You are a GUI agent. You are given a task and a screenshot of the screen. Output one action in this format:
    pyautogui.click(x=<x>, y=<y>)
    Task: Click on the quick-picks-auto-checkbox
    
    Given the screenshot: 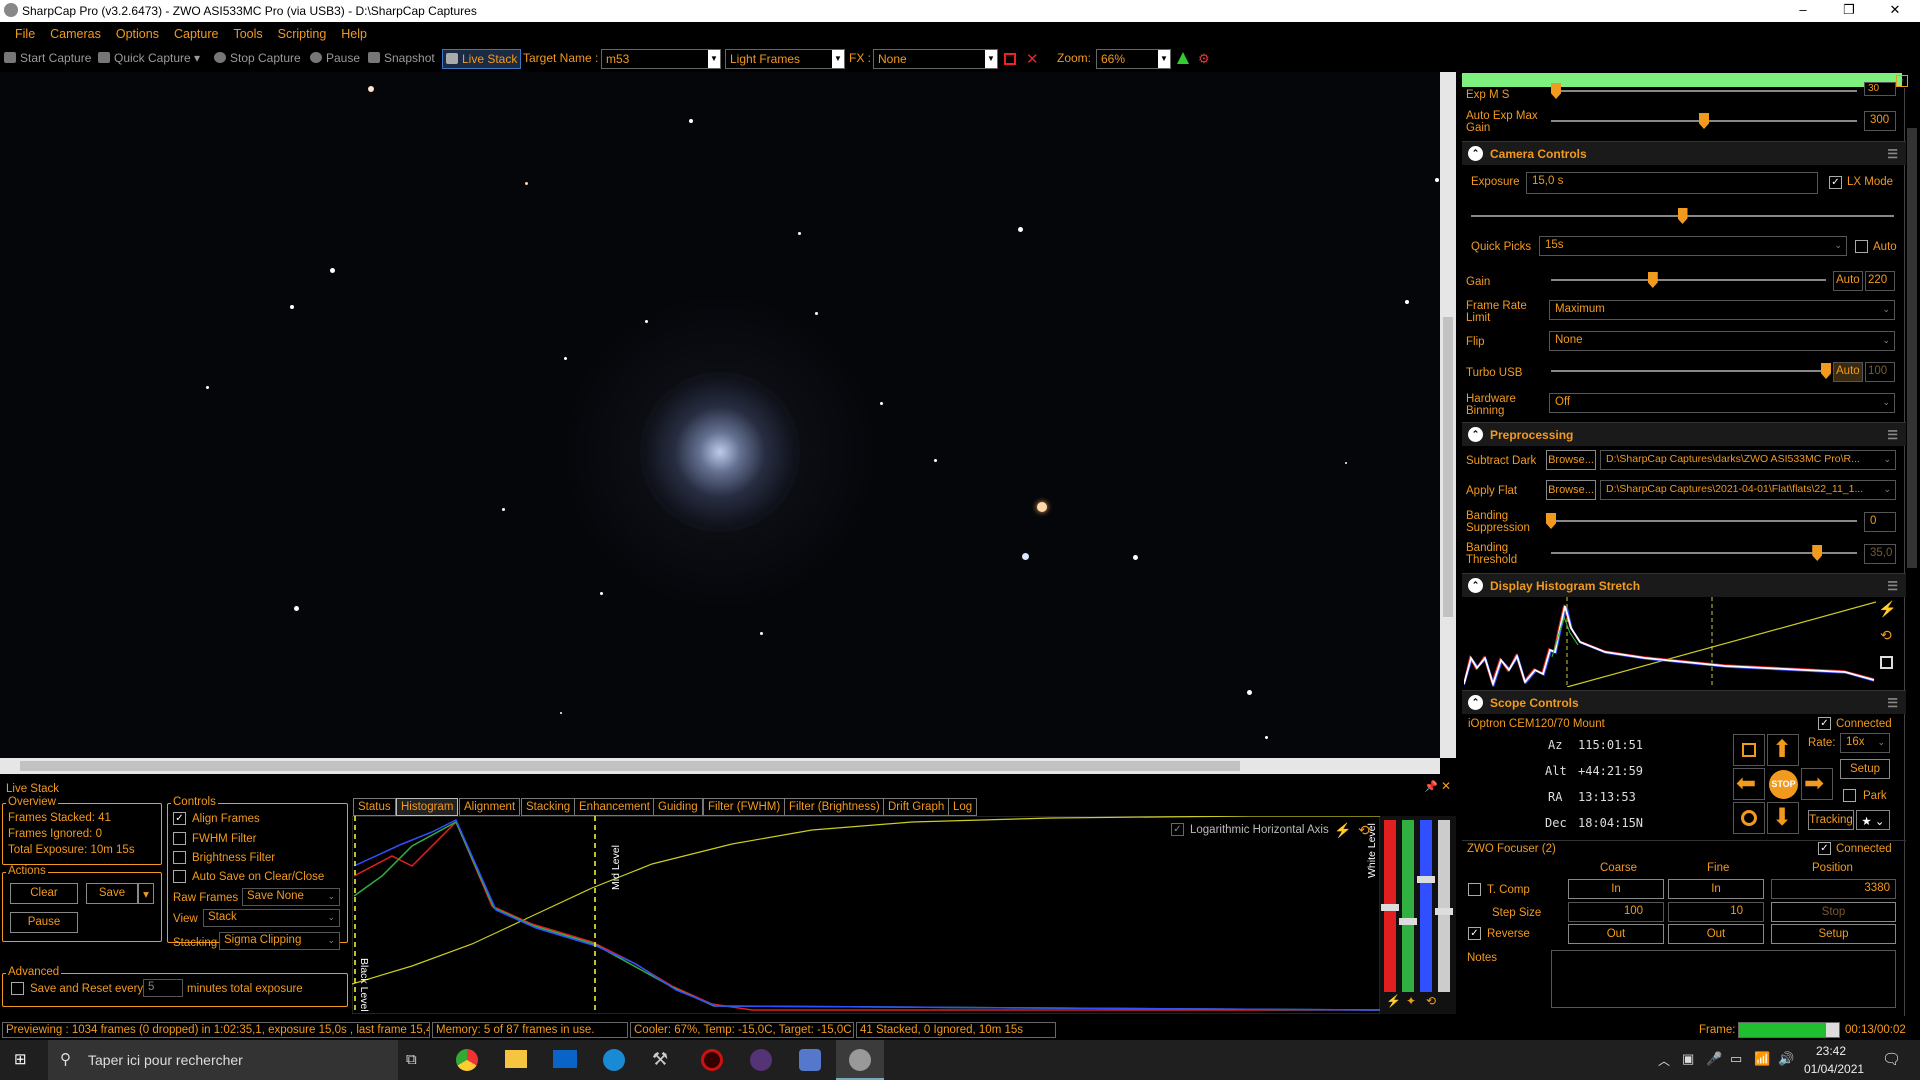 What is the action you would take?
    pyautogui.click(x=1861, y=246)
    